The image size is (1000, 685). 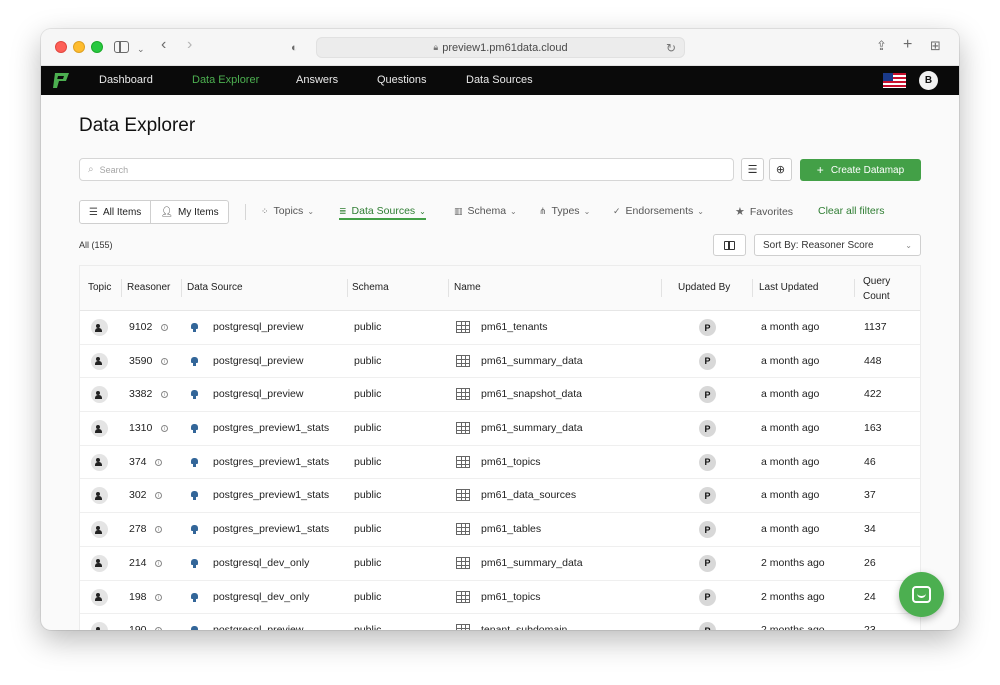 What do you see at coordinates (287, 211) in the screenshot?
I see `filter-topics: ⁘ Topics ⌄` at bounding box center [287, 211].